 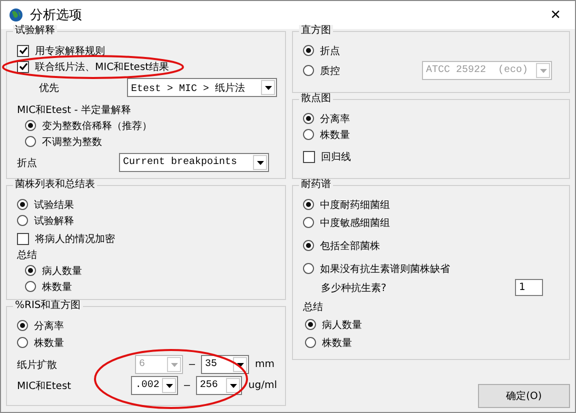 I want to click on field-label: MIC和Etest, so click(x=44, y=386).